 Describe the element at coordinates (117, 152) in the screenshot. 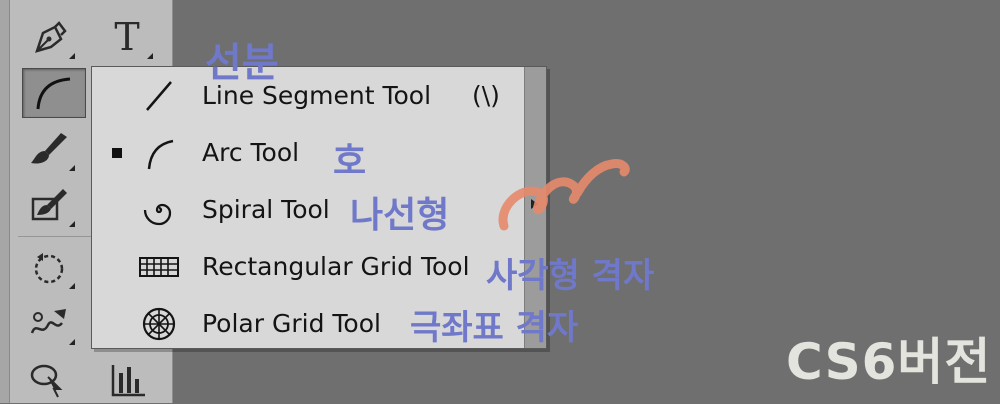

I see `selected-bullet-icon` at that location.